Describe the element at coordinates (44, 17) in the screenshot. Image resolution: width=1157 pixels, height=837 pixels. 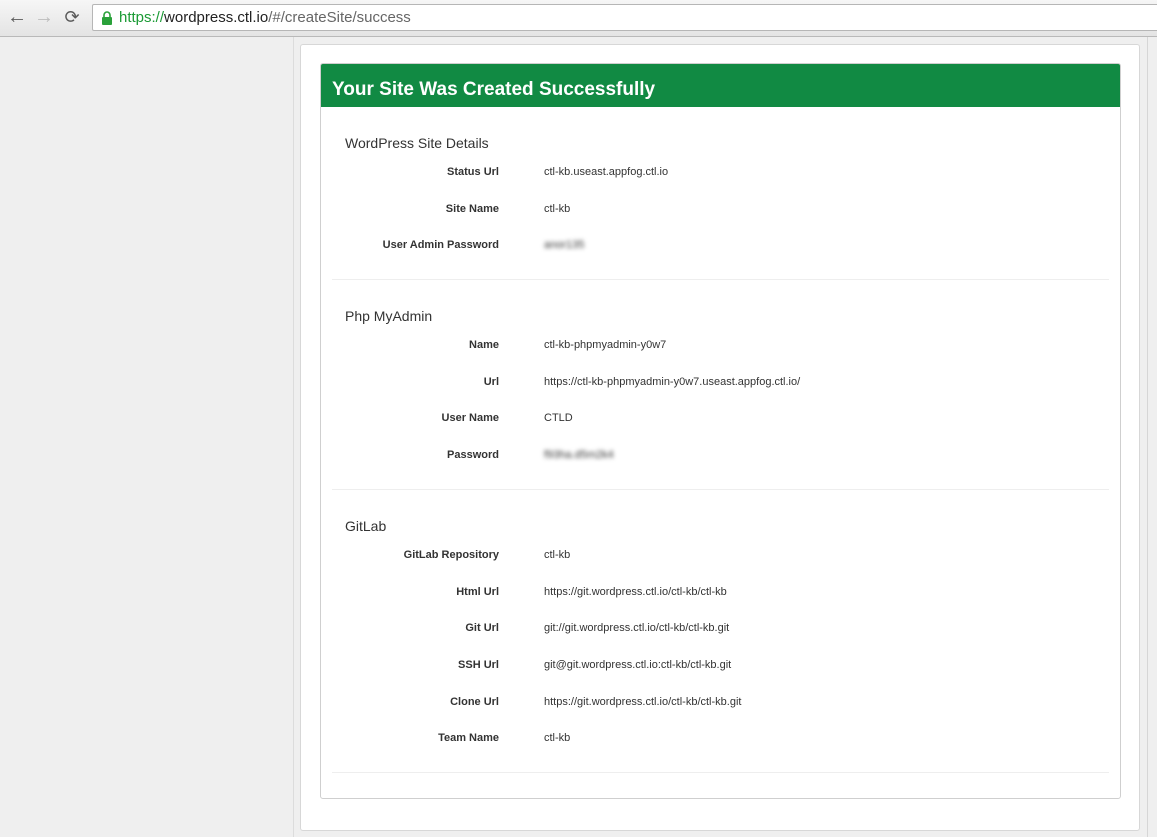
I see `forward-arrow-icon: →` at that location.